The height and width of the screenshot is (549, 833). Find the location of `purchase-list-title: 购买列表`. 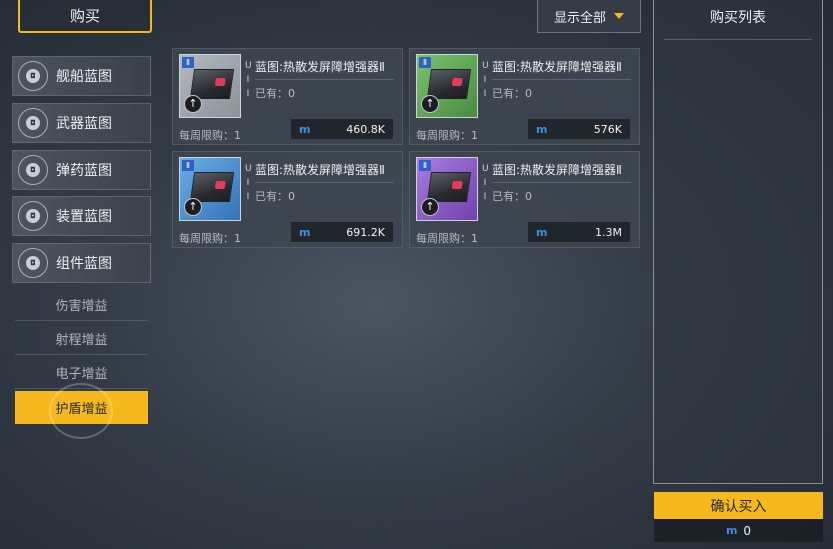

purchase-list-title: 购买列表 is located at coordinates (738, 20).